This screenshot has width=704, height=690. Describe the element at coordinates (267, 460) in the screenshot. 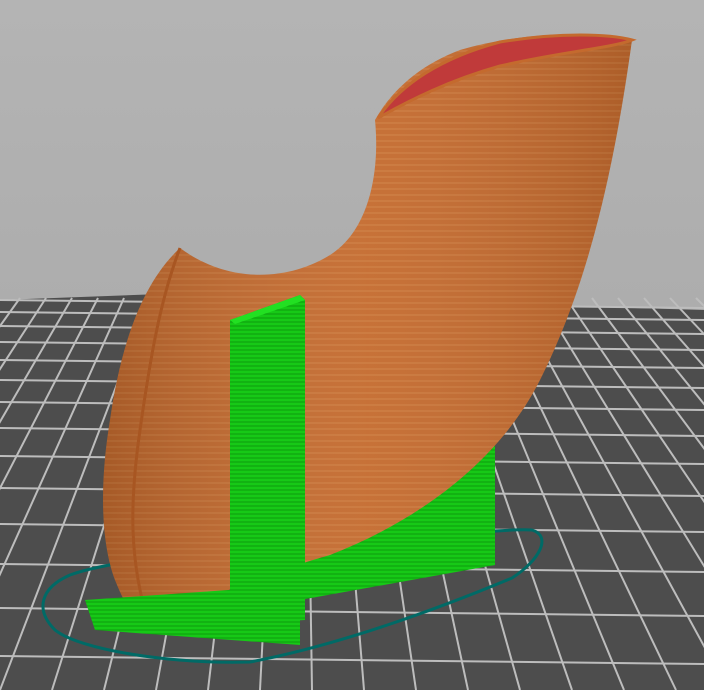

I see `support-tower` at that location.